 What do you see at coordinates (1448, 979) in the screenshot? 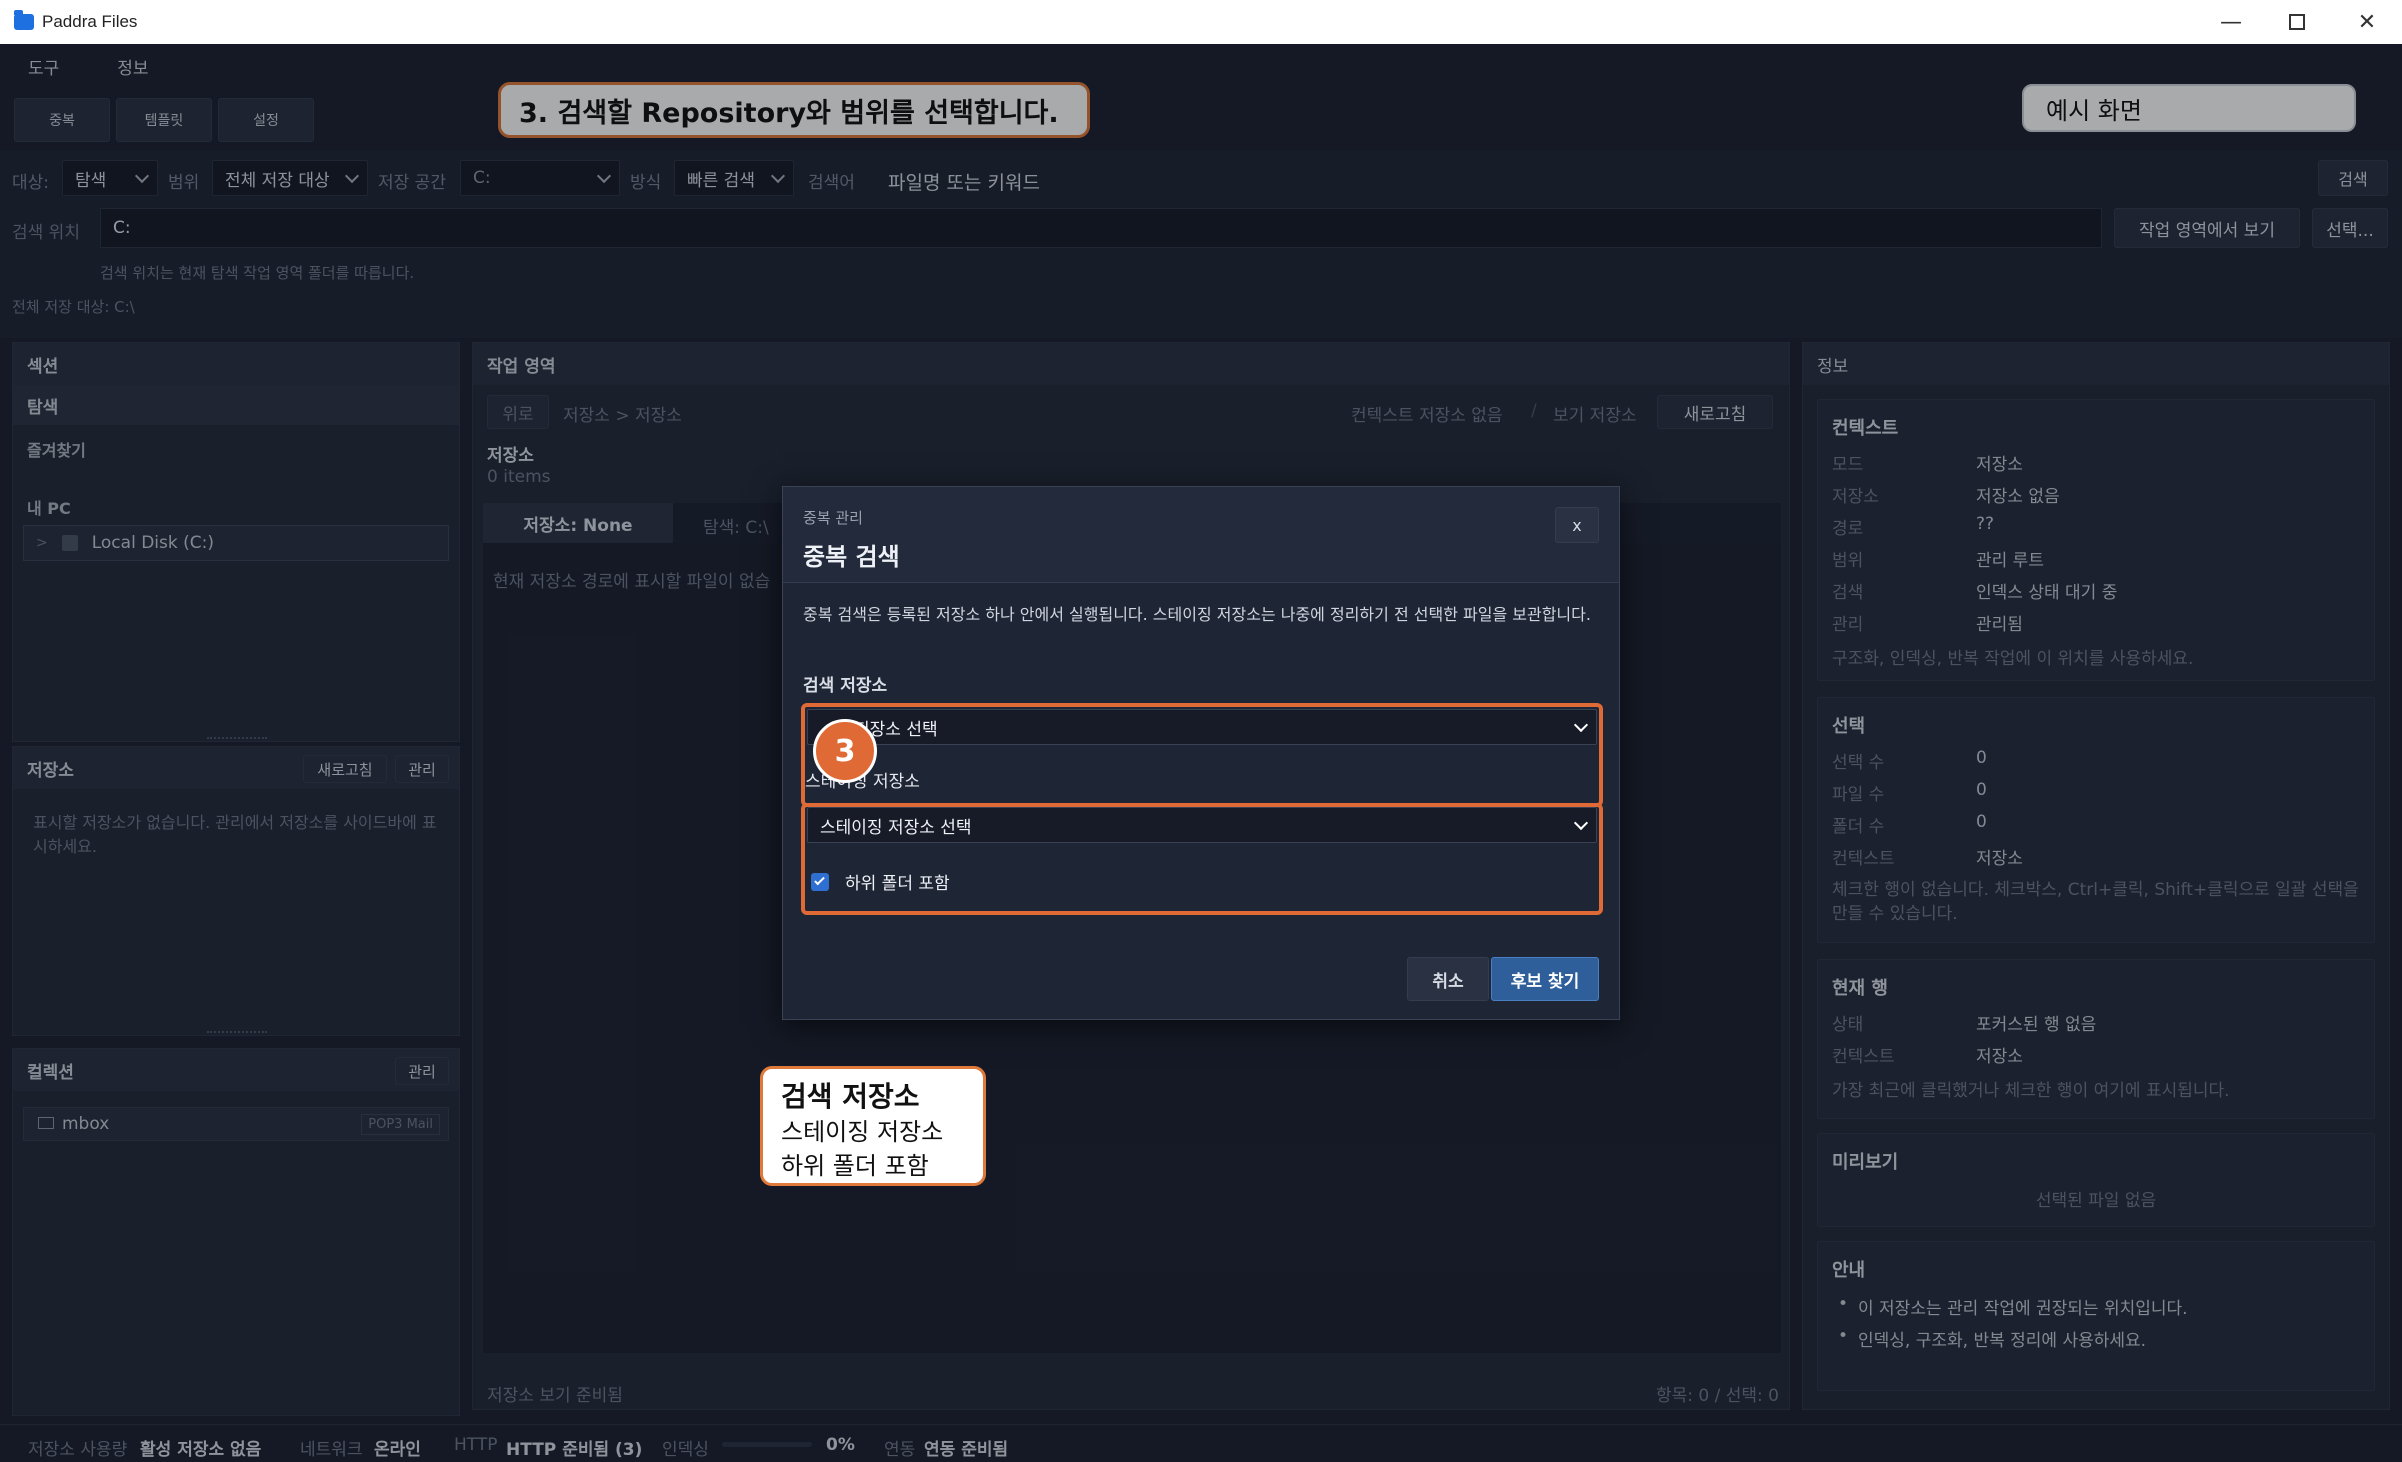
I see `cancel-button: 취소` at bounding box center [1448, 979].